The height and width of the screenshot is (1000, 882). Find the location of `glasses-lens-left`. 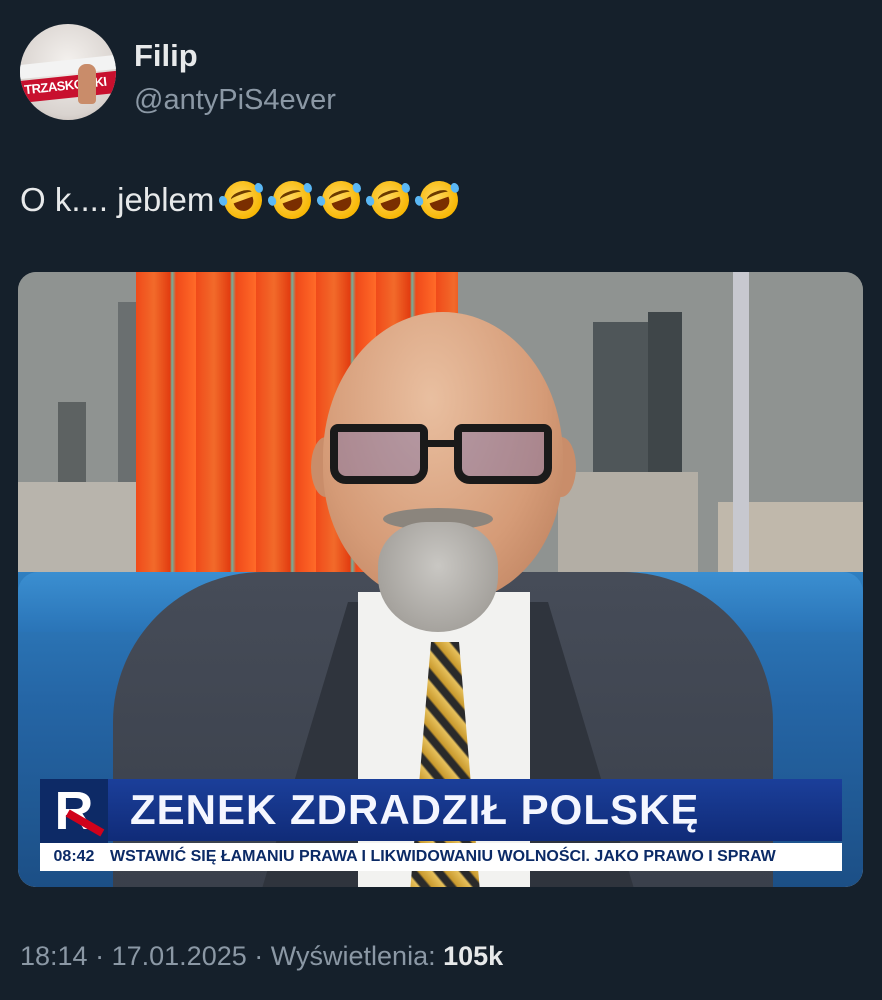

glasses-lens-left is located at coordinates (379, 454).